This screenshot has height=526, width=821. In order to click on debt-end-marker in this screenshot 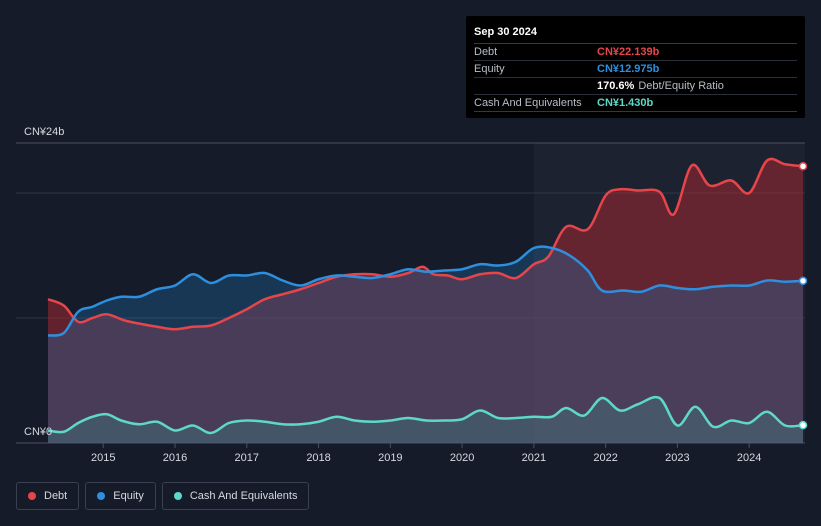, I will do `click(803, 166)`.